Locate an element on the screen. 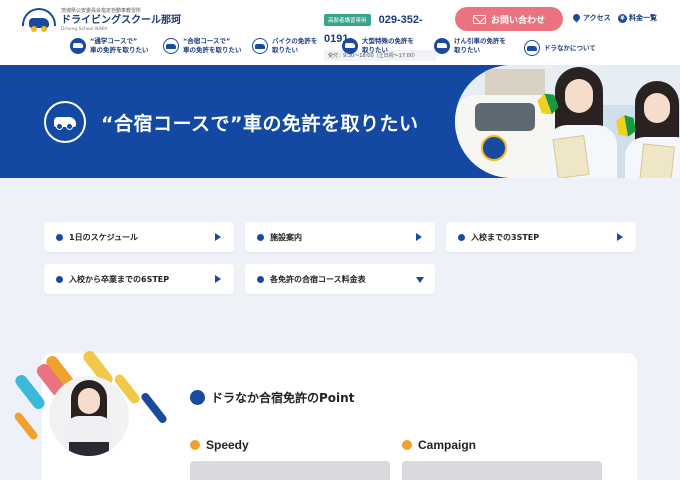 The width and height of the screenshot is (680, 480). menu-daily-schedule: 1日のスケジュール is located at coordinates (139, 237).